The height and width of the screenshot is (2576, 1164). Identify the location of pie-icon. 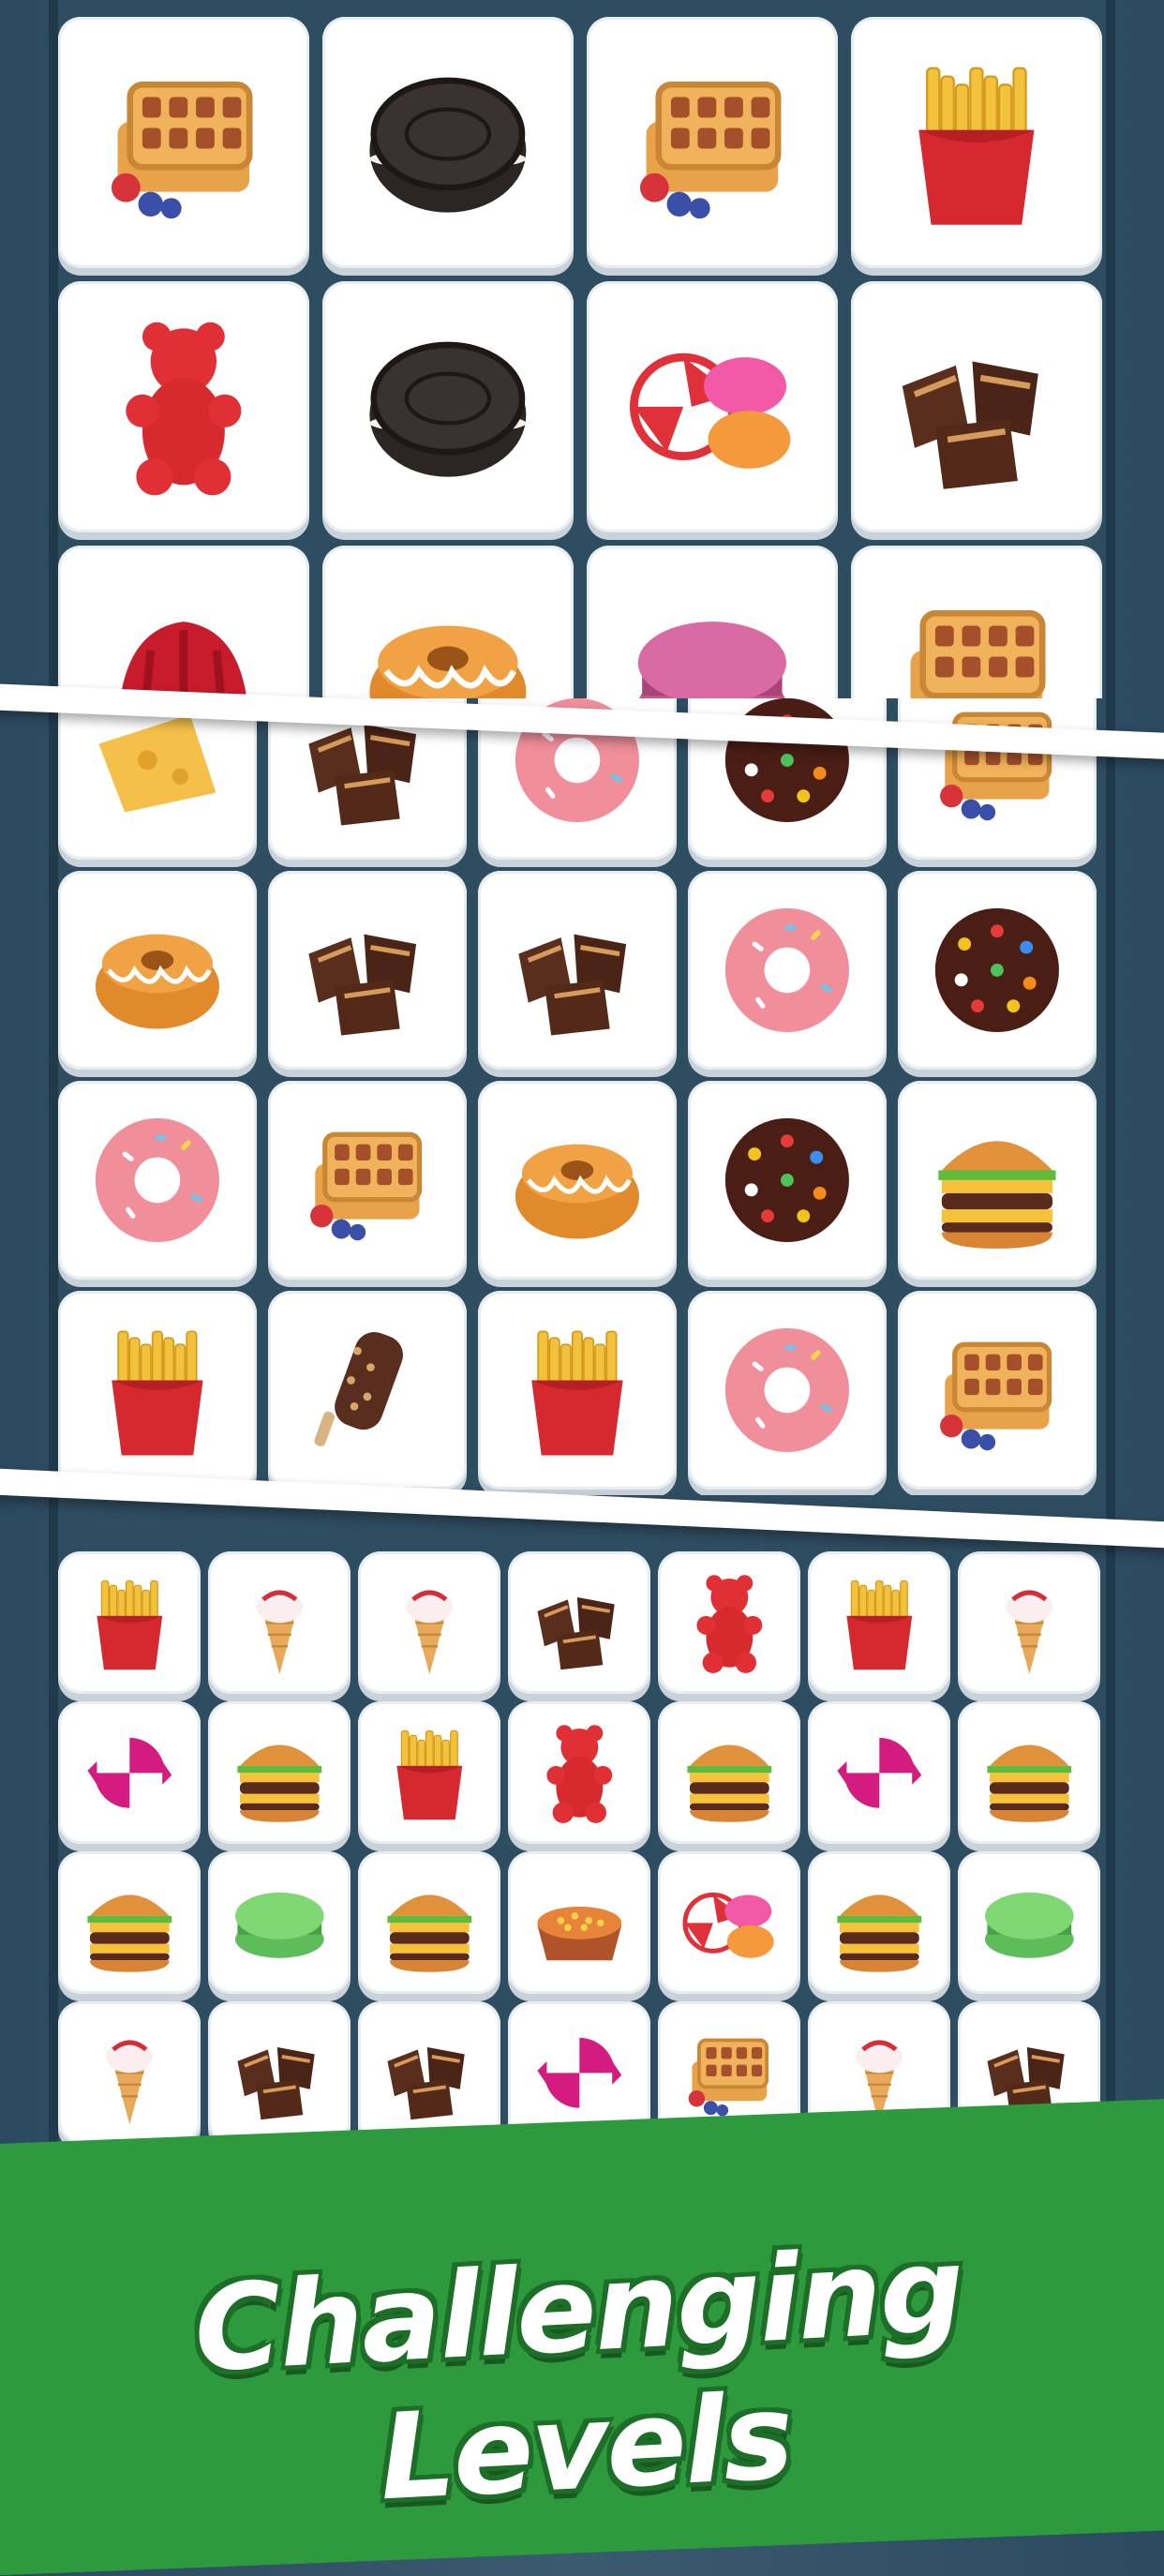
(579, 1923).